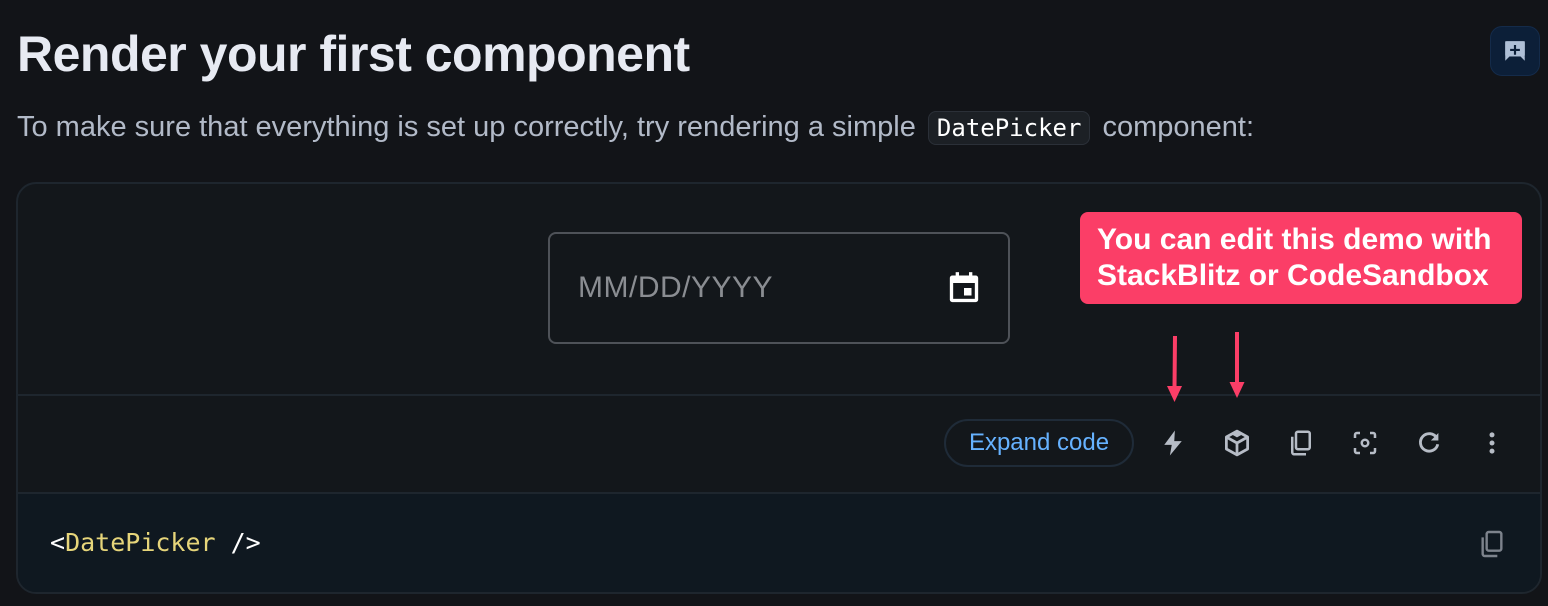 The height and width of the screenshot is (606, 1548). I want to click on reset-icon, so click(1429, 442).